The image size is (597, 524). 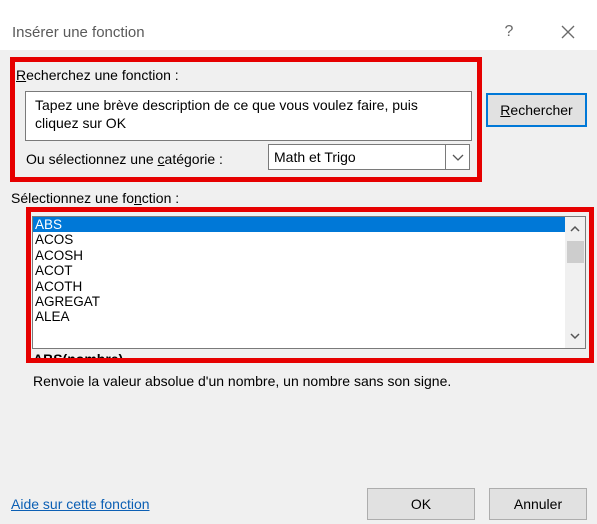 What do you see at coordinates (369, 157) in the screenshot?
I see `category-dropdown: Math et Trigo` at bounding box center [369, 157].